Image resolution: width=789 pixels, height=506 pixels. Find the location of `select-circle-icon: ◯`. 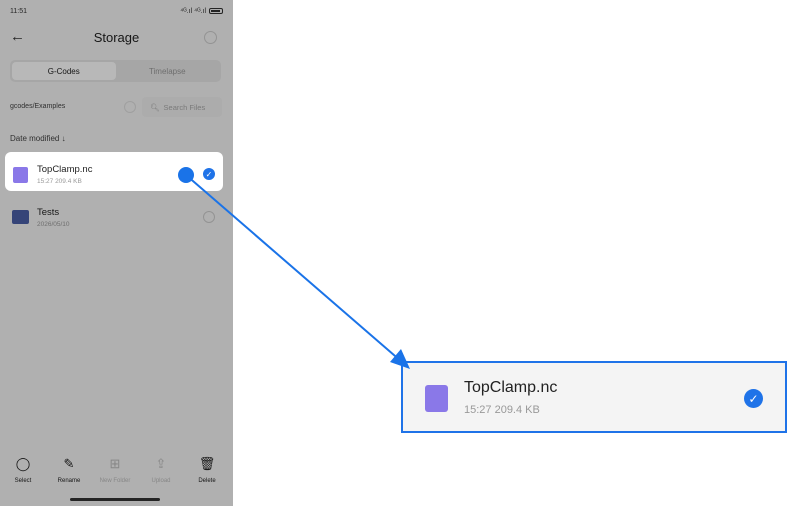

select-circle-icon: ◯ is located at coordinates (23, 463).